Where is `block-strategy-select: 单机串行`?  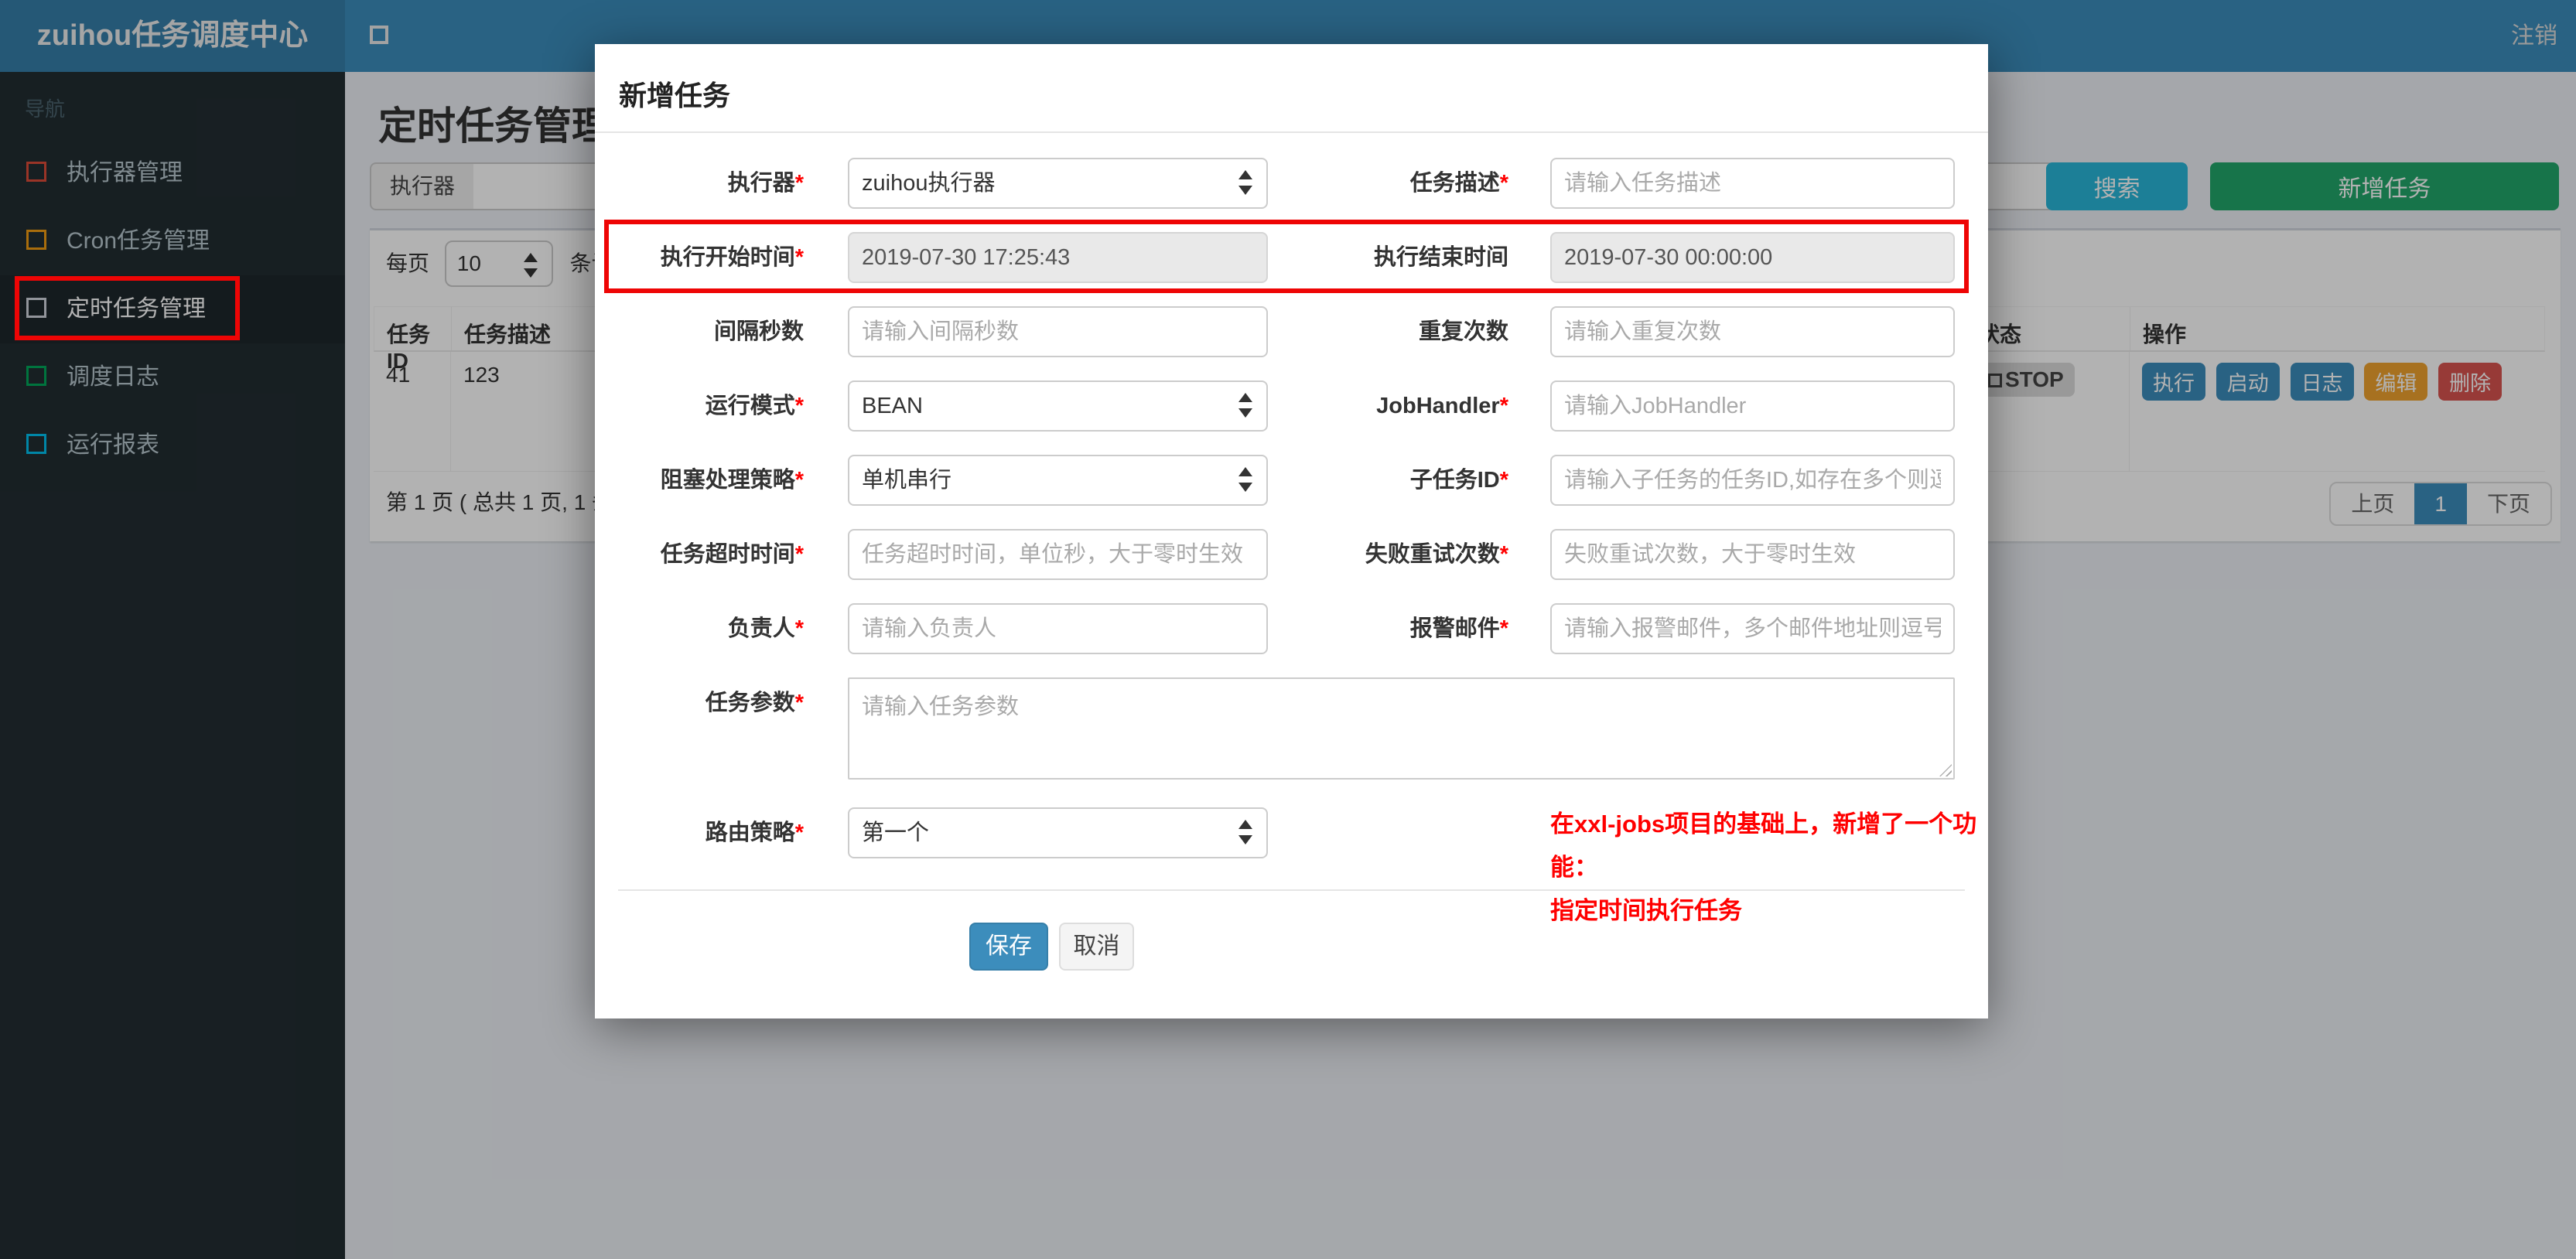 block-strategy-select: 单机串行 is located at coordinates (1058, 481).